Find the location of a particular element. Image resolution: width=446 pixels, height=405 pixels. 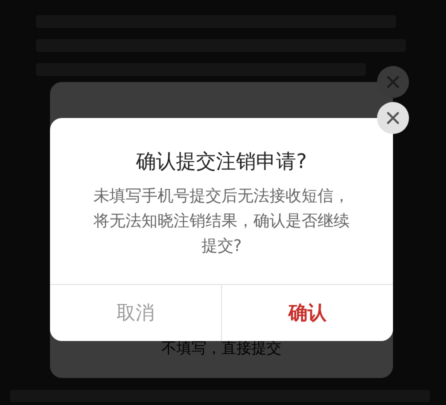

dialog-message: 未填写手机号提交后无法接收短信，将无法知晓注销结果，确认是否继续提交? is located at coordinates (221, 221).